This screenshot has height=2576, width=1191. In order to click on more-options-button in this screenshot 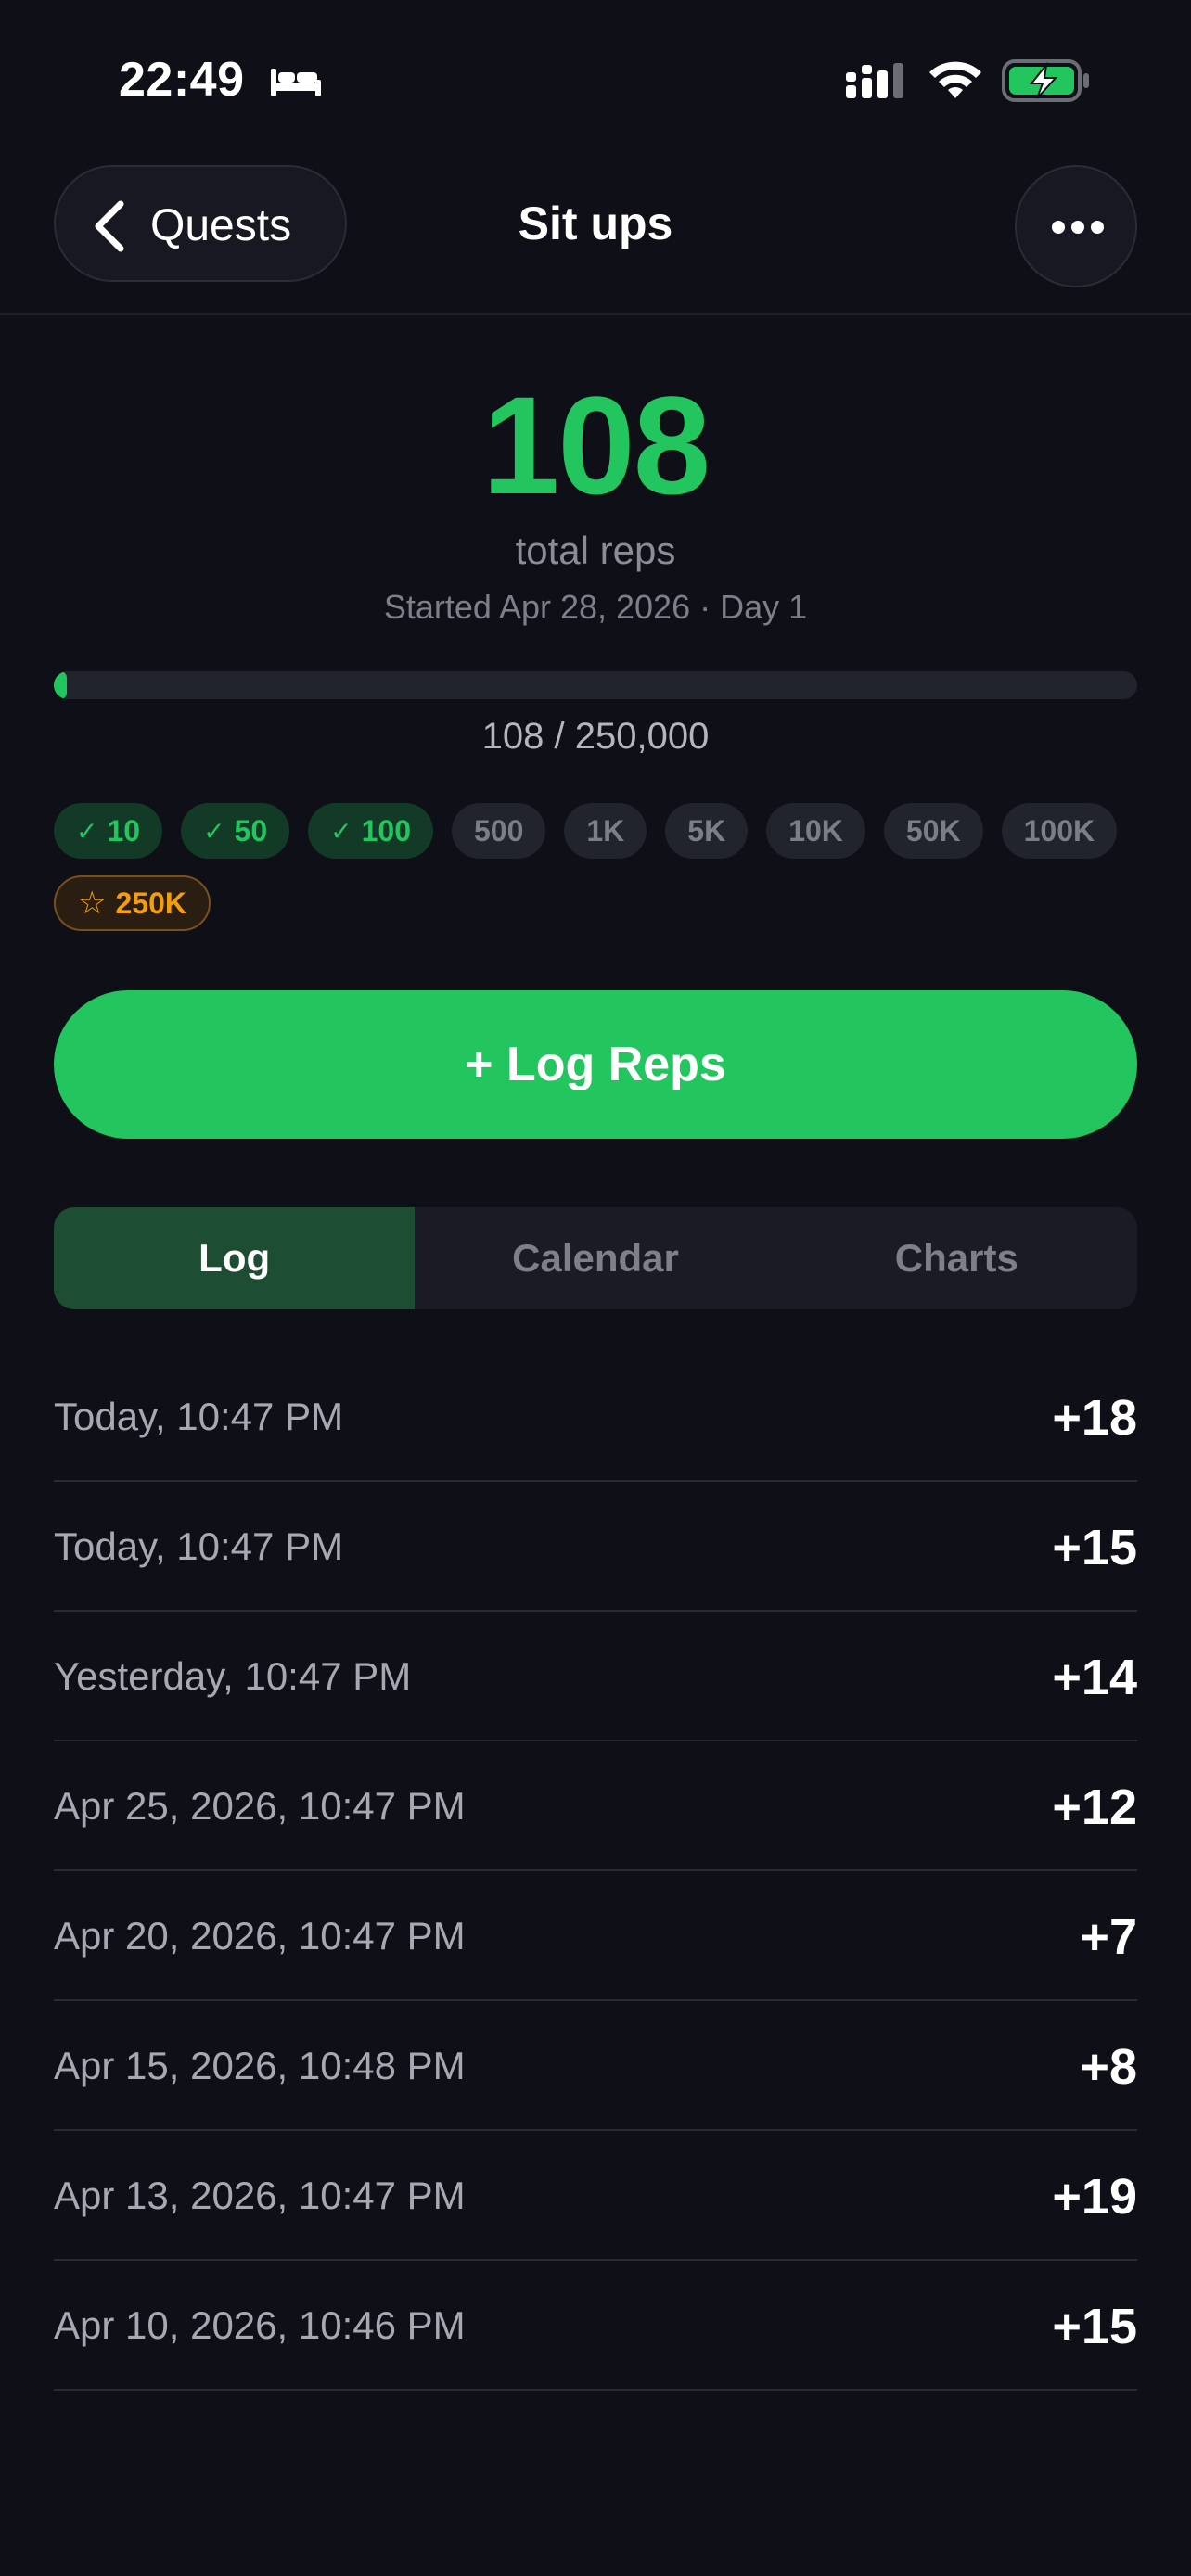, I will do `click(1076, 226)`.